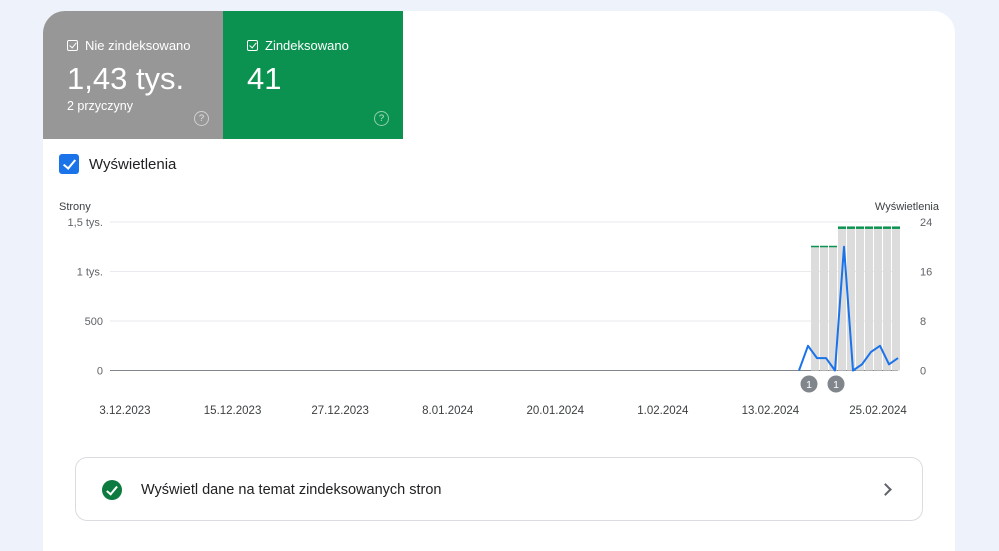  I want to click on x-tick-label: 13.02.2024, so click(771, 411).